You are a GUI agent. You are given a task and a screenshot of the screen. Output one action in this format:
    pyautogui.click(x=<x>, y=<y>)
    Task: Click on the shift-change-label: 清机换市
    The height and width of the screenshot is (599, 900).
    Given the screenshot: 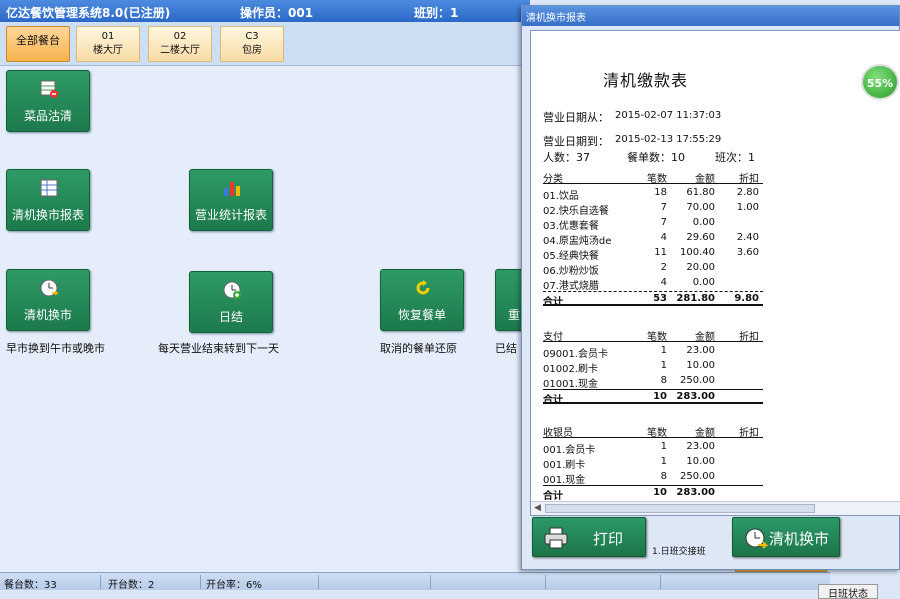 What is the action you would take?
    pyautogui.click(x=799, y=539)
    